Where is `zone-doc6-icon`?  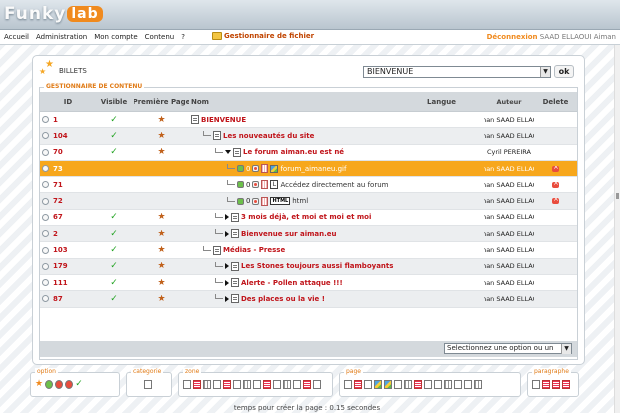 zone-doc6-icon is located at coordinates (317, 384).